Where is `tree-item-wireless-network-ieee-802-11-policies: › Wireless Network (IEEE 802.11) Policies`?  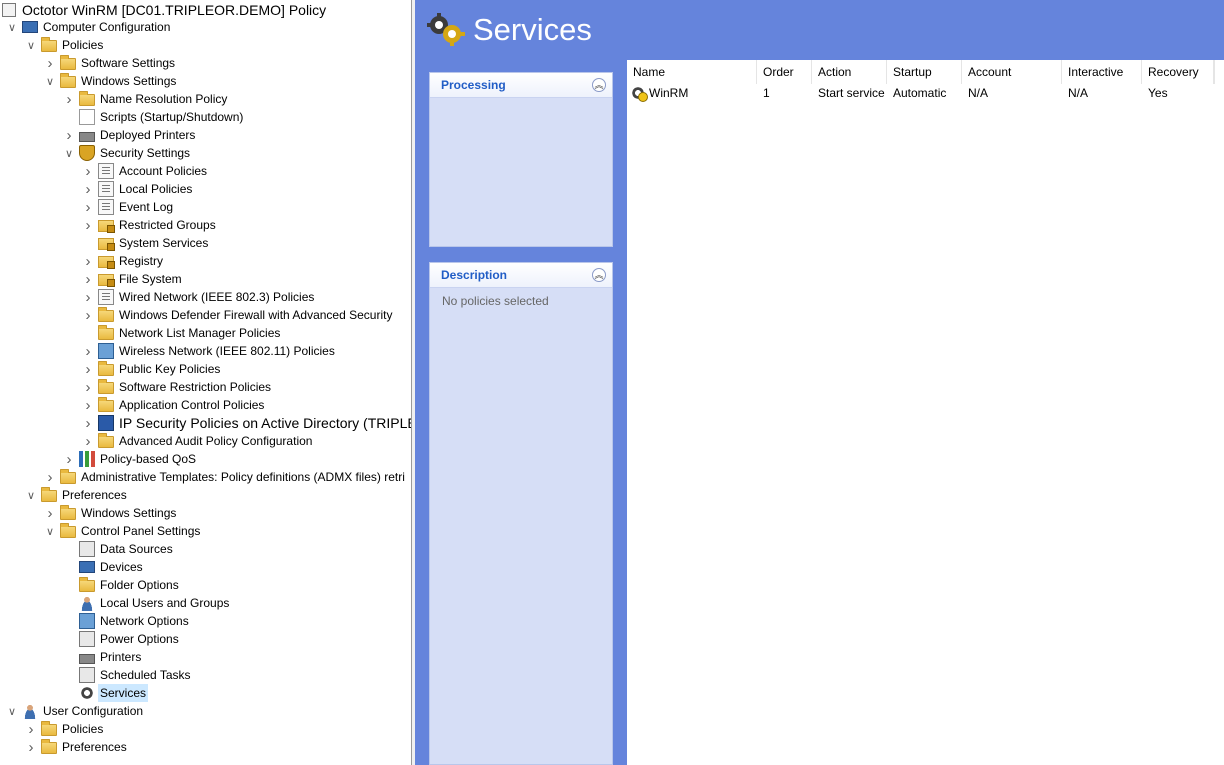 tree-item-wireless-network-ieee-802-11-policies: › Wireless Network (IEEE 802.11) Policies is located at coordinates (208, 351).